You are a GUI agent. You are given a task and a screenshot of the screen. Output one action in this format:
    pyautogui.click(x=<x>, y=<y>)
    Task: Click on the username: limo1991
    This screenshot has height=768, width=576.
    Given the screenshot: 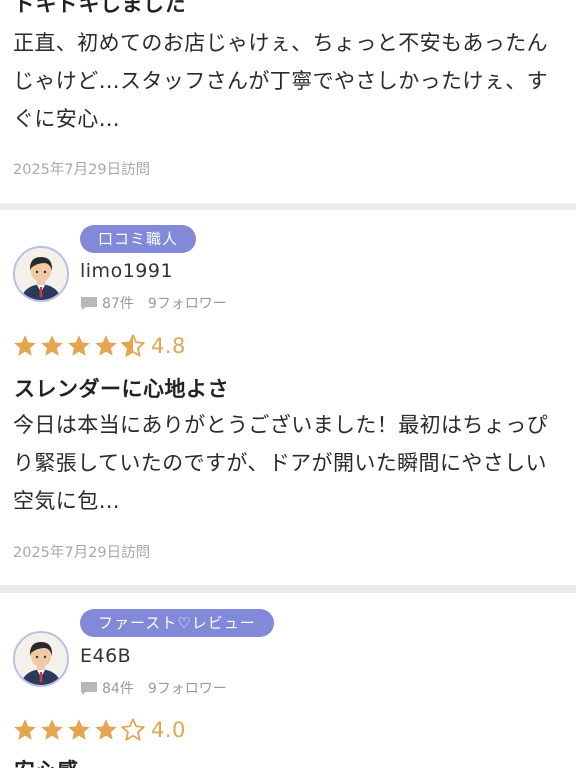 What is the action you would take?
    pyautogui.click(x=126, y=271)
    